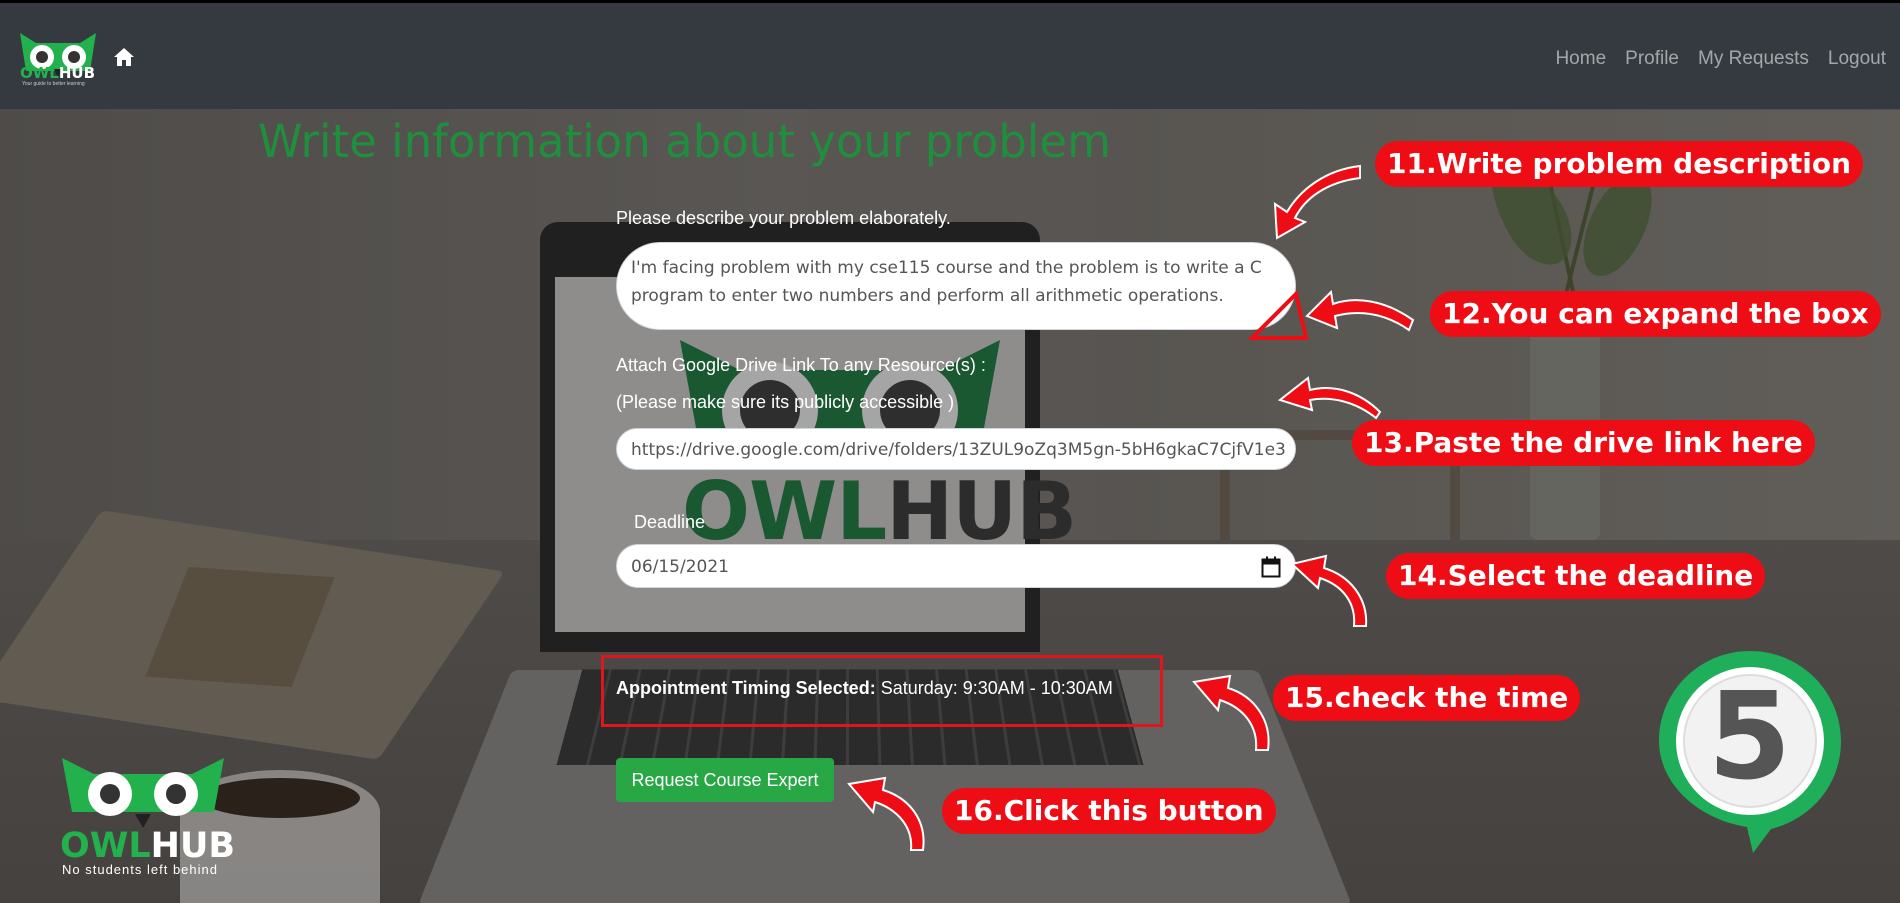  Describe the element at coordinates (1278, 315) in the screenshot. I see `expand-handle-highlight-icon` at that location.